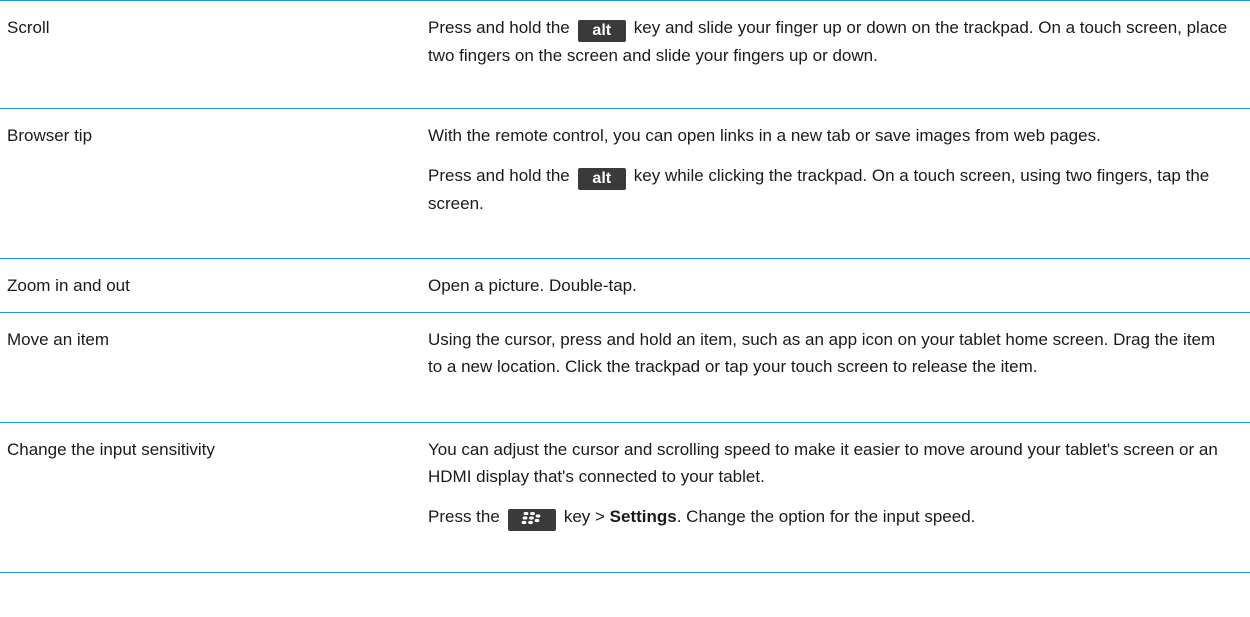  Describe the element at coordinates (68, 285) in the screenshot. I see `action-label: Zoom in and out` at that location.